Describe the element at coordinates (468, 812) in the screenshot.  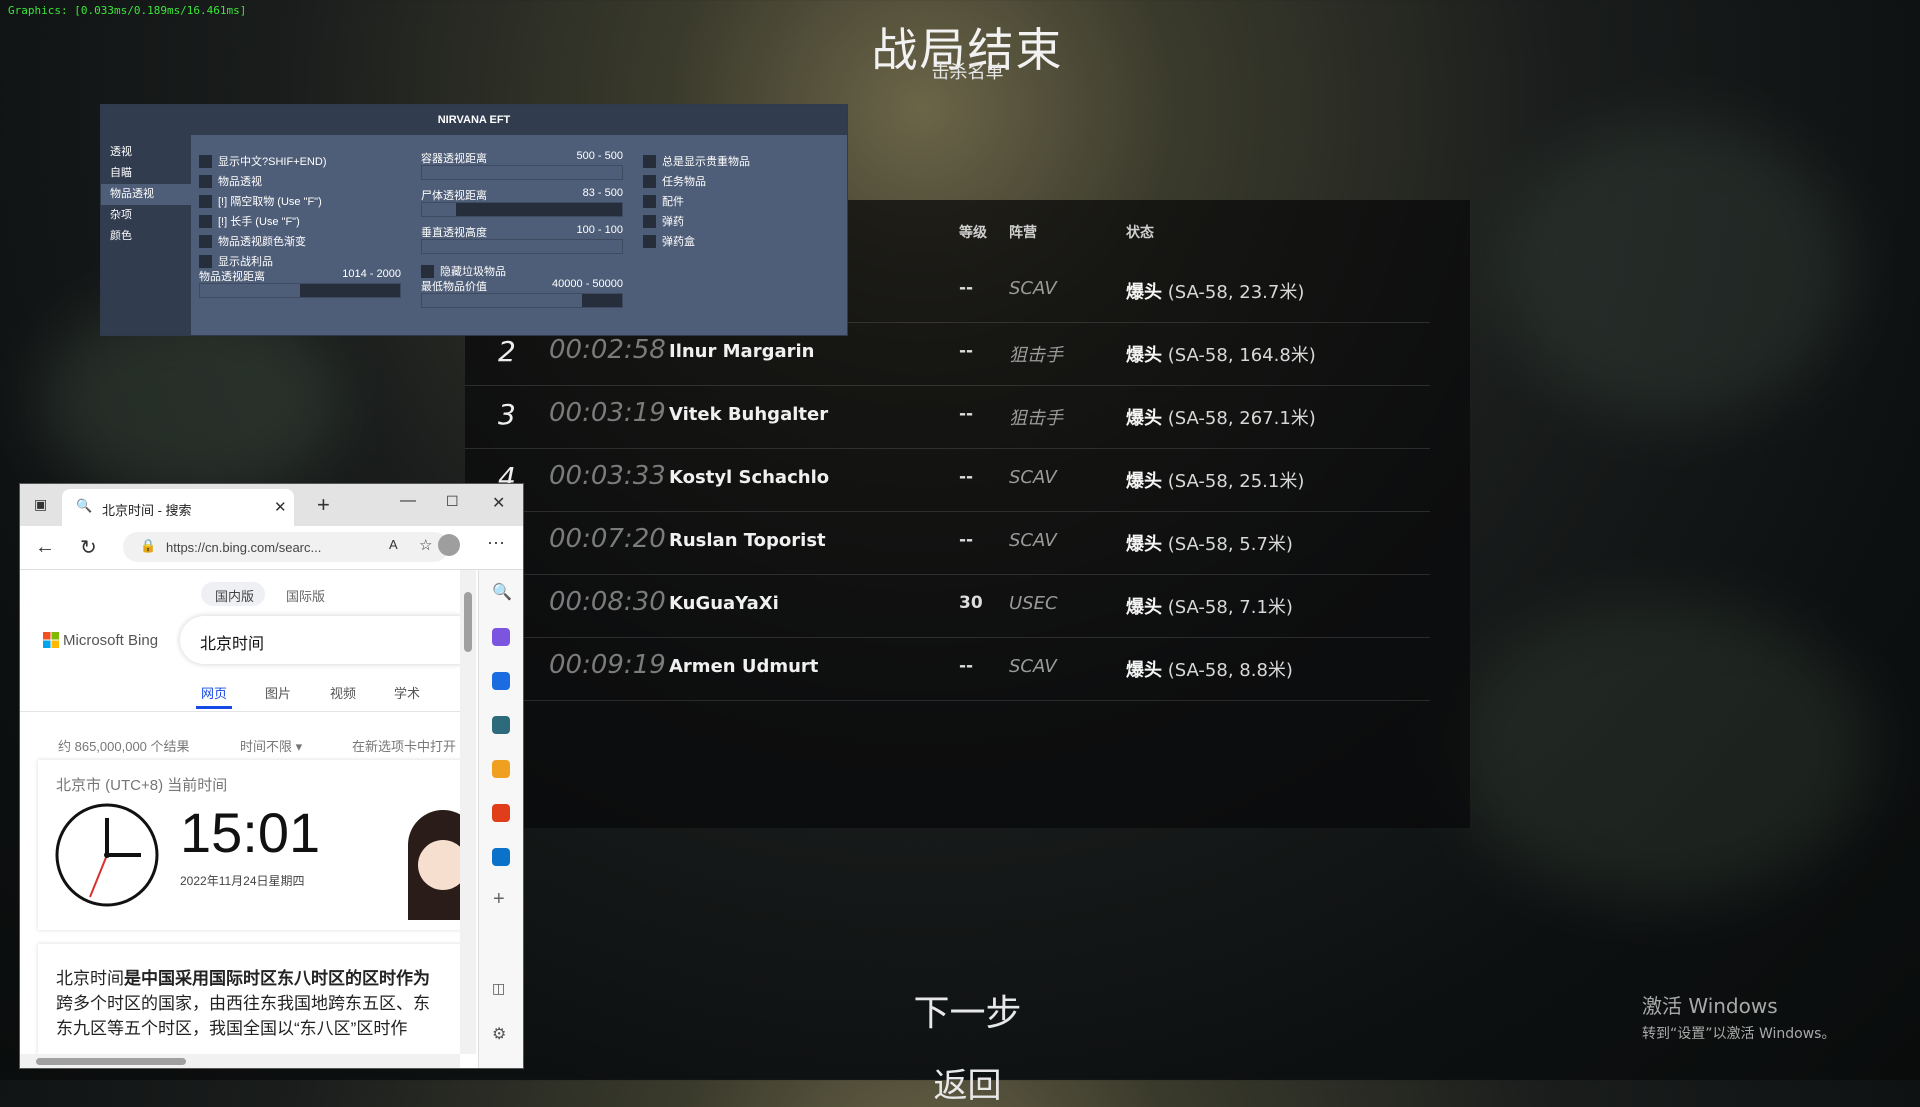
I see `vertical-scrollbar` at that location.